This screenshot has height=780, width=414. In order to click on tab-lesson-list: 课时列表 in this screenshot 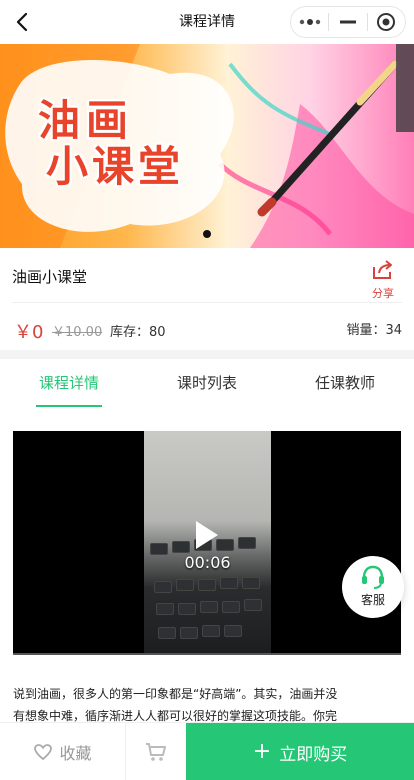, I will do `click(207, 383)`.